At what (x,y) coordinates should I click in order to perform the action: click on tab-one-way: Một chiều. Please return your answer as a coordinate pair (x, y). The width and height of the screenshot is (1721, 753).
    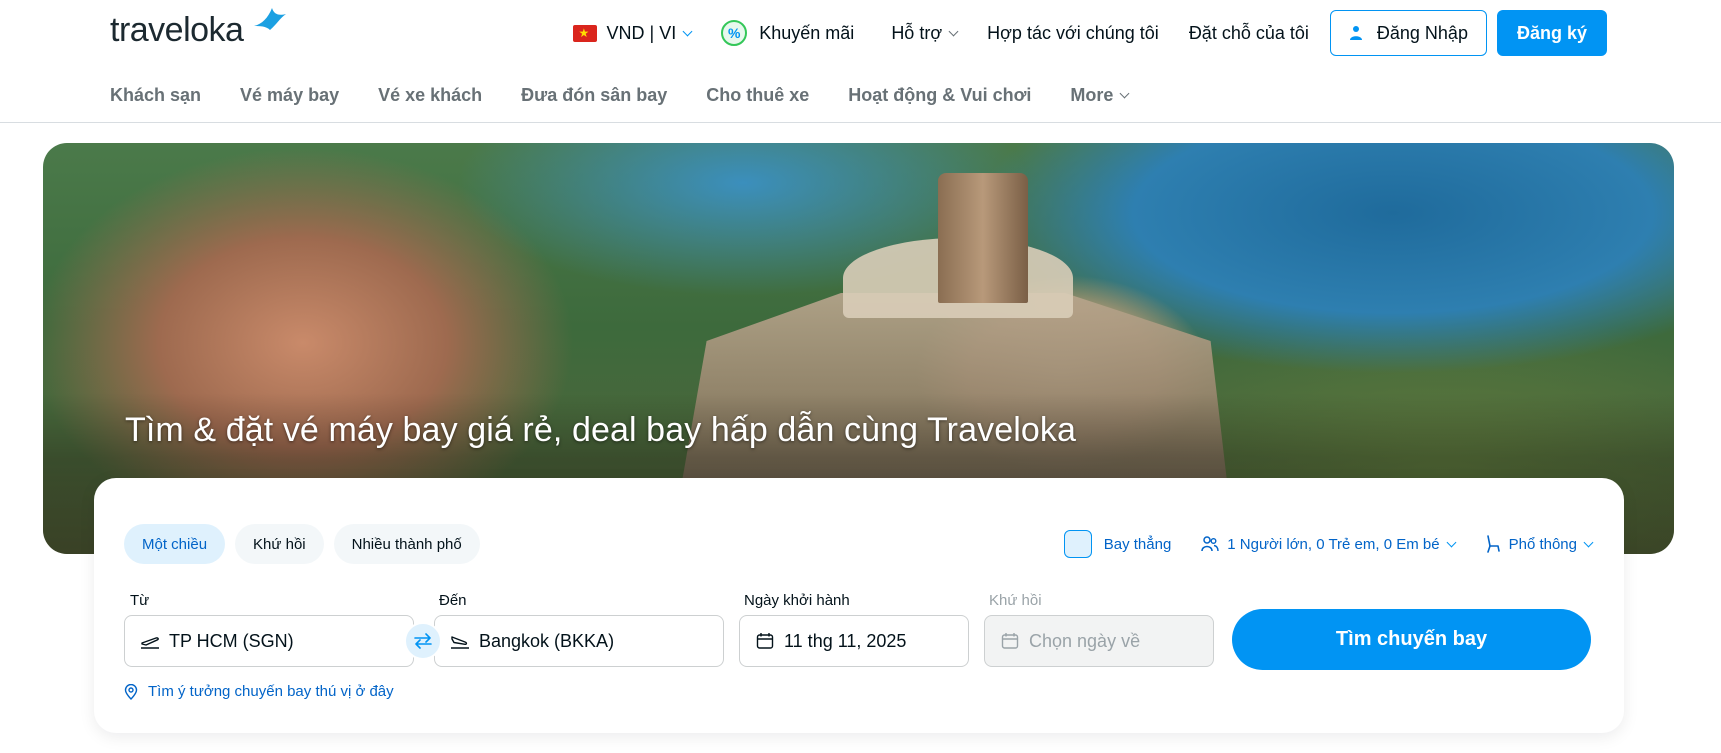
    Looking at the image, I should click on (175, 544).